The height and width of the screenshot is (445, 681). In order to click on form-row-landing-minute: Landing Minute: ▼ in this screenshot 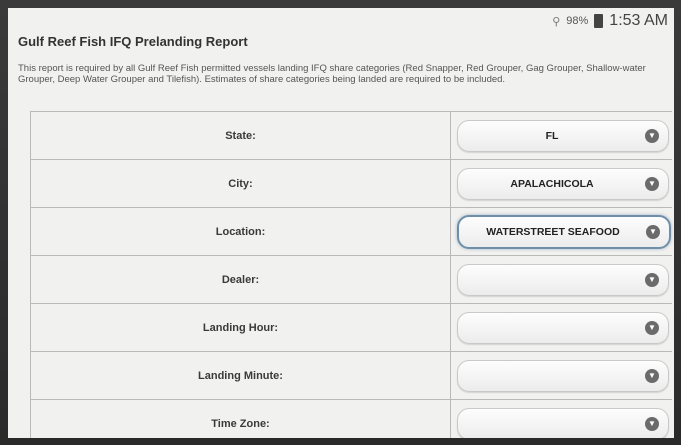, I will do `click(351, 376)`.